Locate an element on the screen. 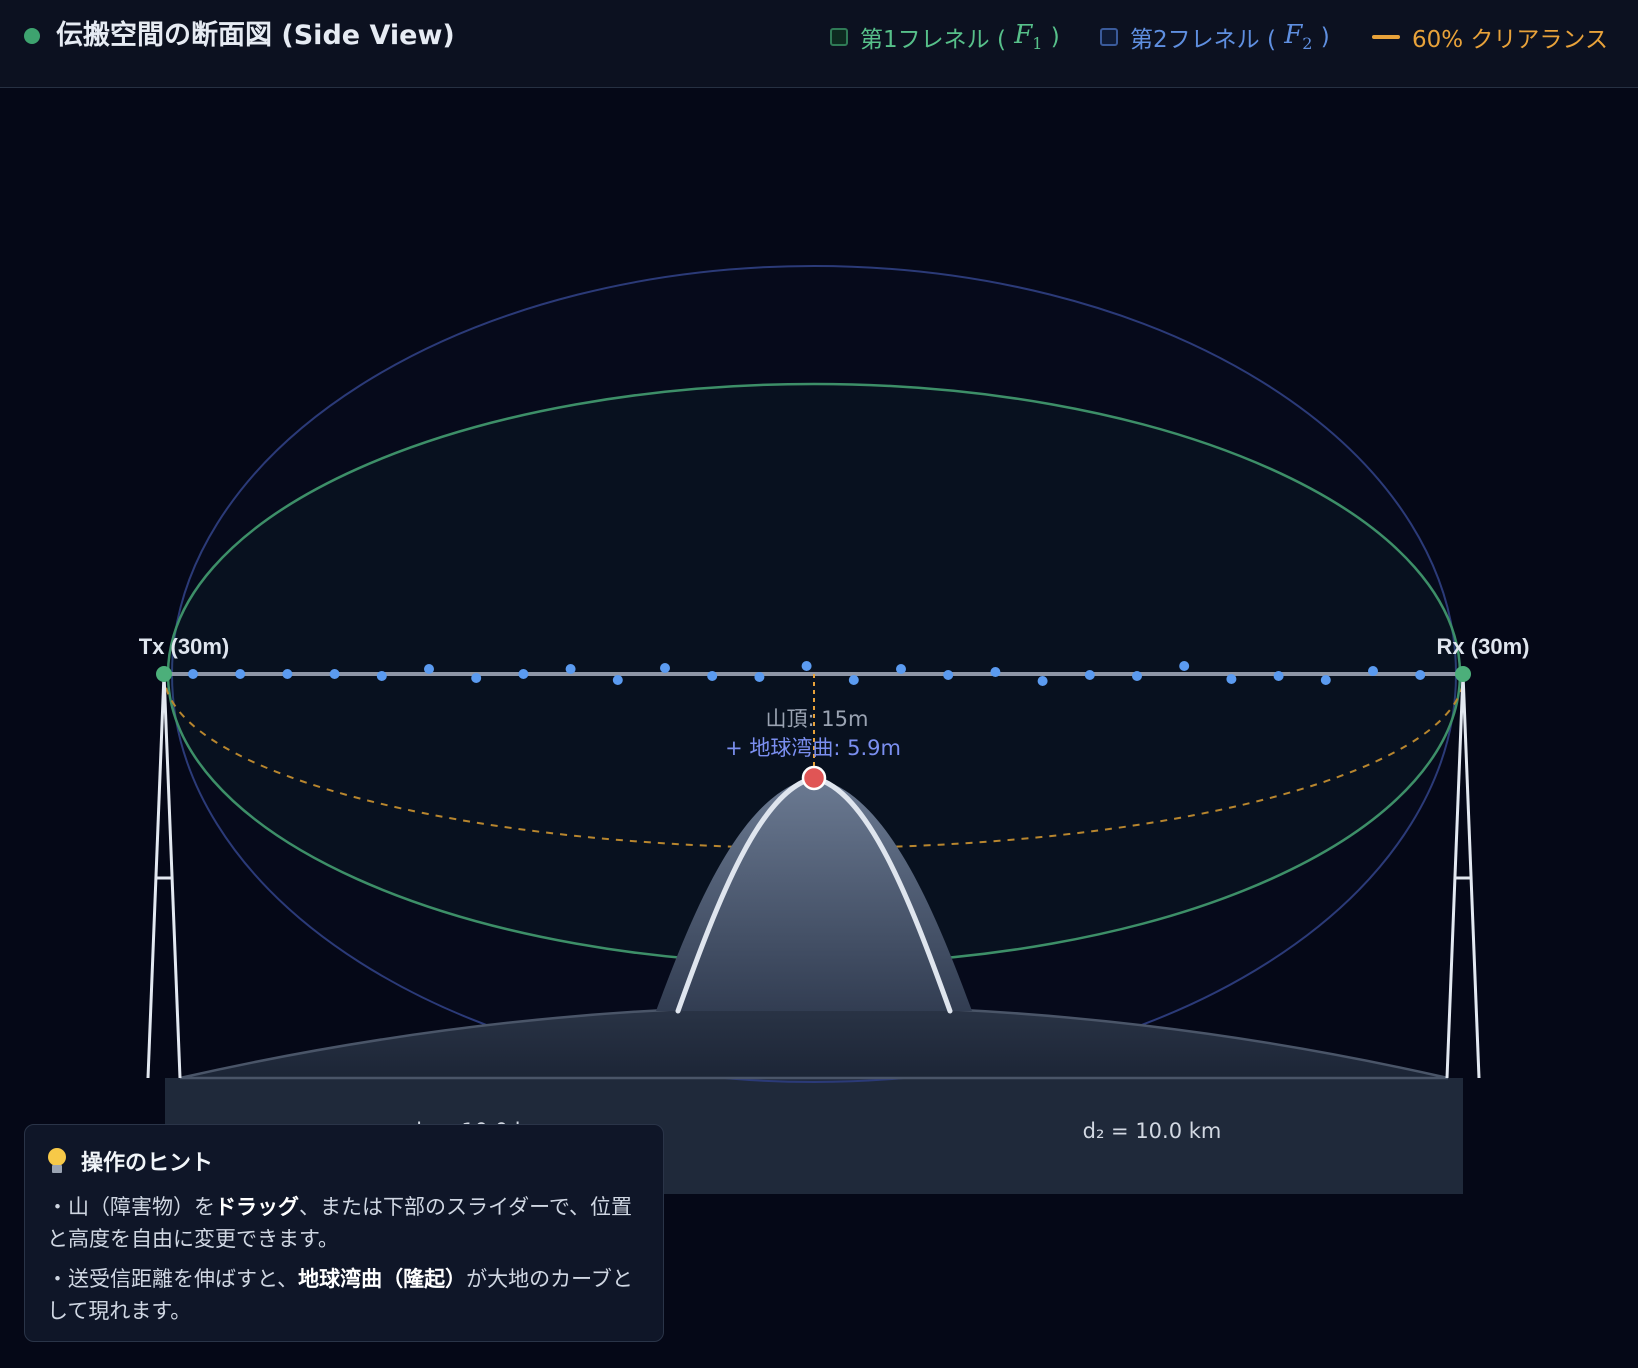 This screenshot has height=1368, width=1638. hint-title: 操作のヒント is located at coordinates (344, 1161).